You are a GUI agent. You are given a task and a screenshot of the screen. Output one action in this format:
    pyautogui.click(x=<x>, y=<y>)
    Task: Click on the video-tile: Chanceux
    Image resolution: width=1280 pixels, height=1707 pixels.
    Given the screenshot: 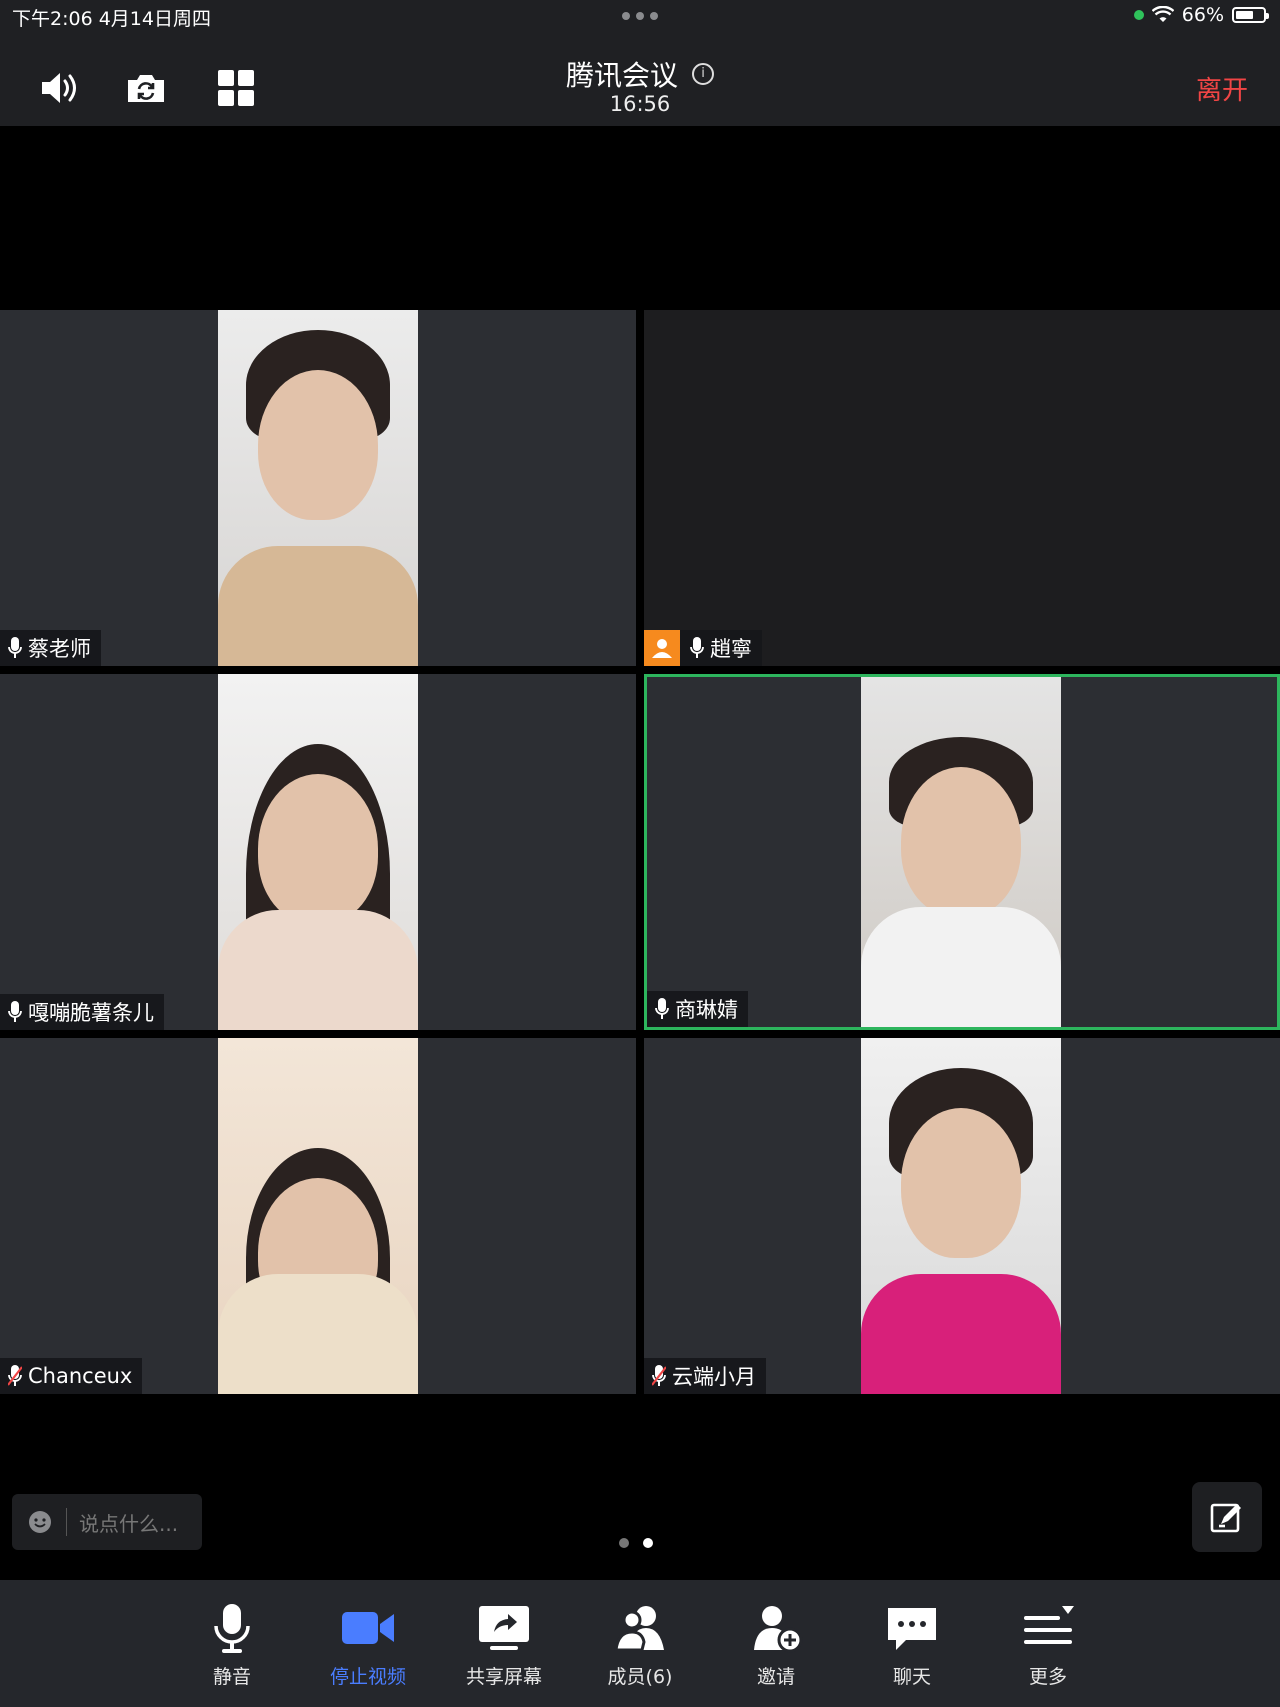 What is the action you would take?
    pyautogui.click(x=318, y=1216)
    